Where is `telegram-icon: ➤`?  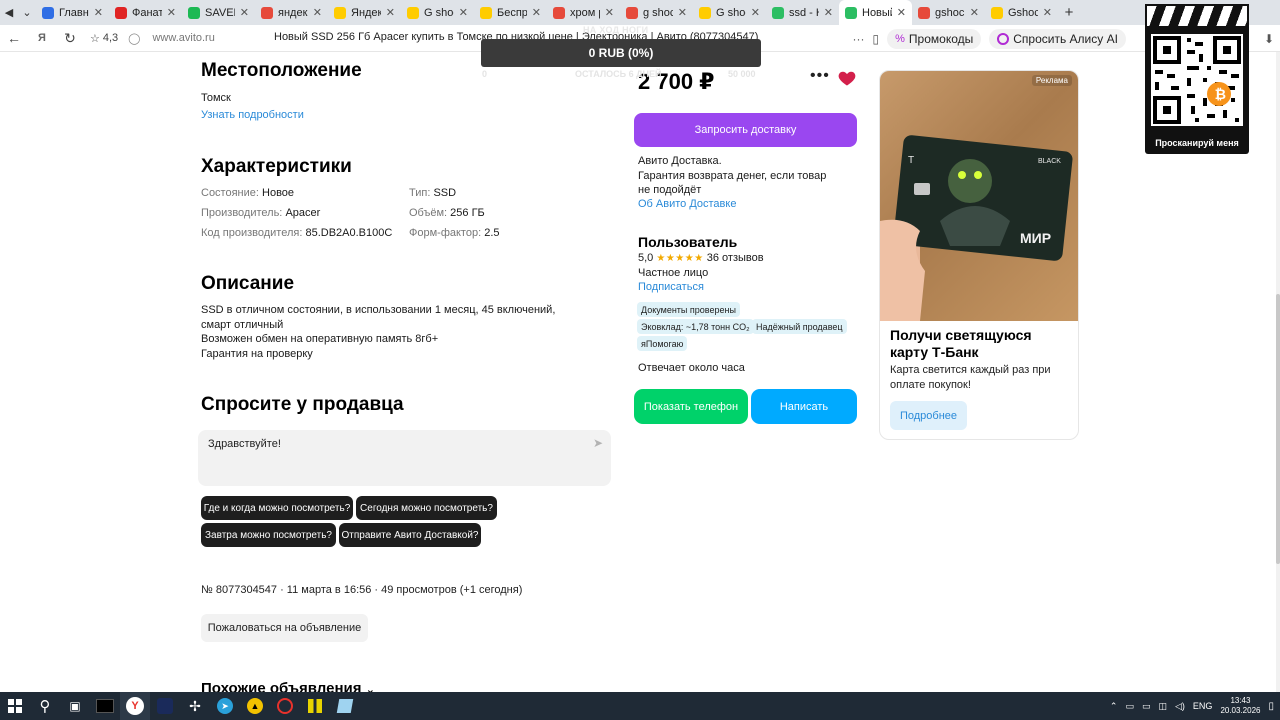
telegram-icon: ➤ is located at coordinates (225, 706).